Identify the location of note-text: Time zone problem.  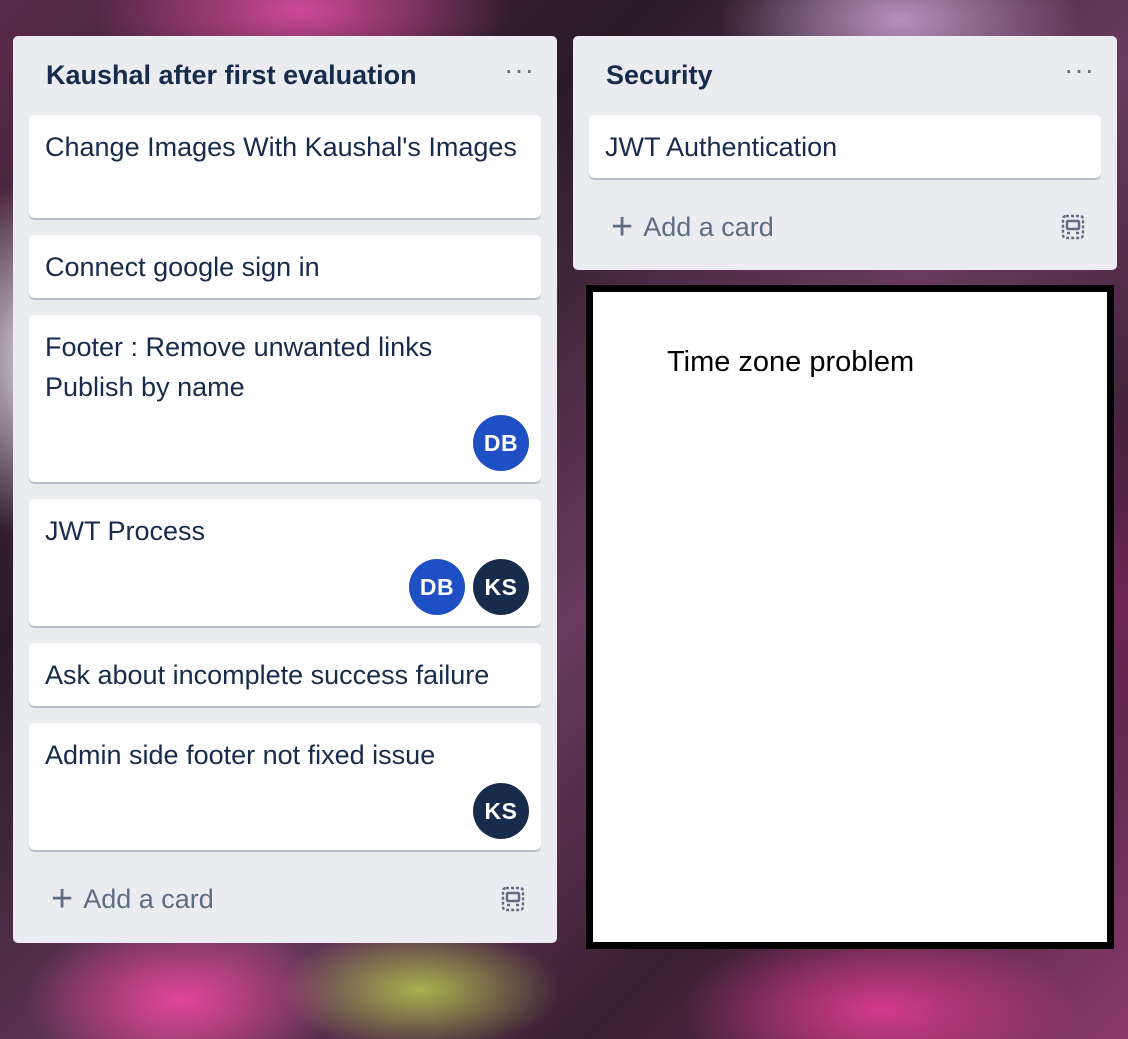
(791, 362).